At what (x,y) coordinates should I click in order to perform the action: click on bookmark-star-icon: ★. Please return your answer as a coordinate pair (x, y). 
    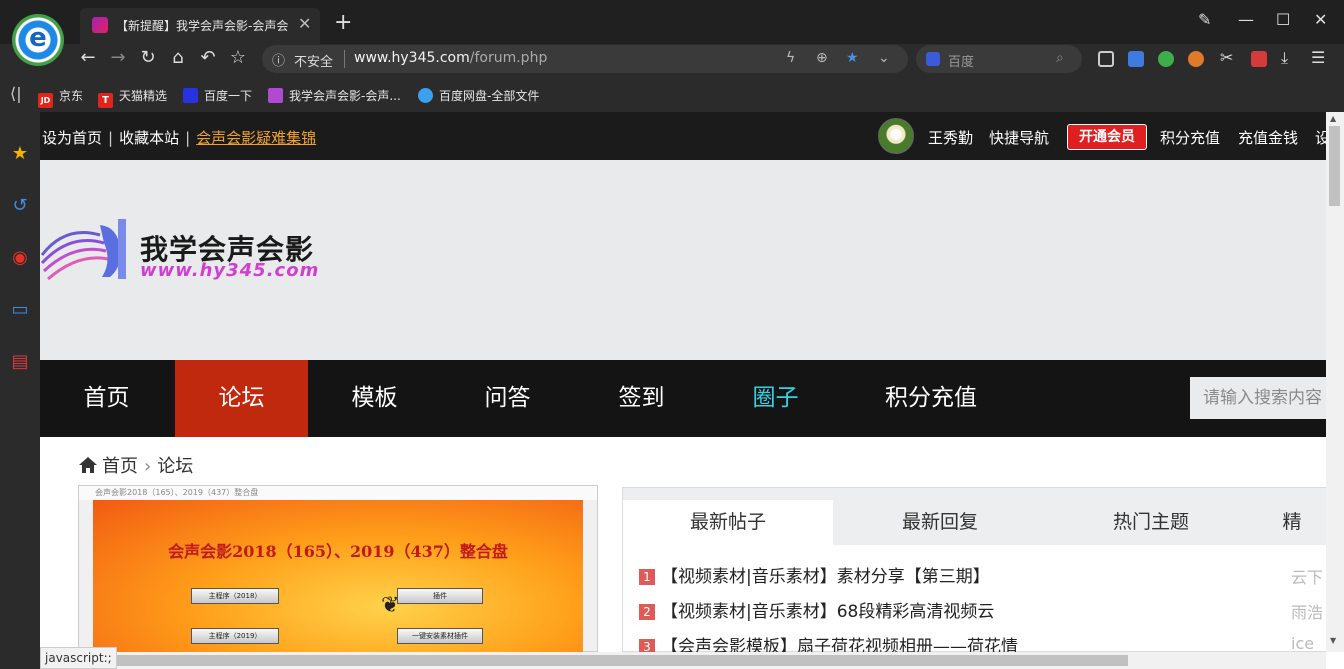
    Looking at the image, I should click on (852, 58).